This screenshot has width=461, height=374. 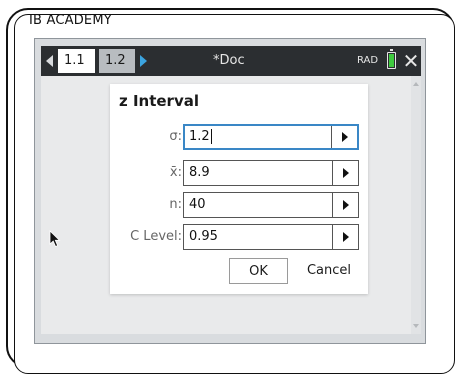 What do you see at coordinates (197, 204) in the screenshot?
I see `sample-size-value: 40` at bounding box center [197, 204].